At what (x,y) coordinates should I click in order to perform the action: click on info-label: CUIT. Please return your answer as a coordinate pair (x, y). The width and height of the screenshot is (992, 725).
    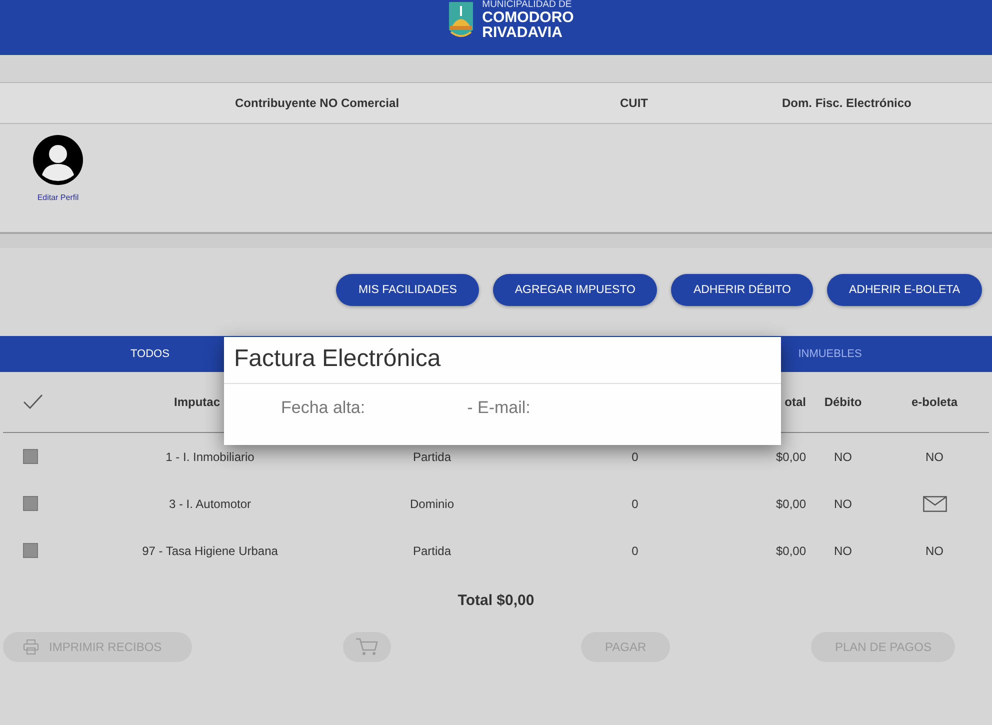
    Looking at the image, I should click on (634, 103).